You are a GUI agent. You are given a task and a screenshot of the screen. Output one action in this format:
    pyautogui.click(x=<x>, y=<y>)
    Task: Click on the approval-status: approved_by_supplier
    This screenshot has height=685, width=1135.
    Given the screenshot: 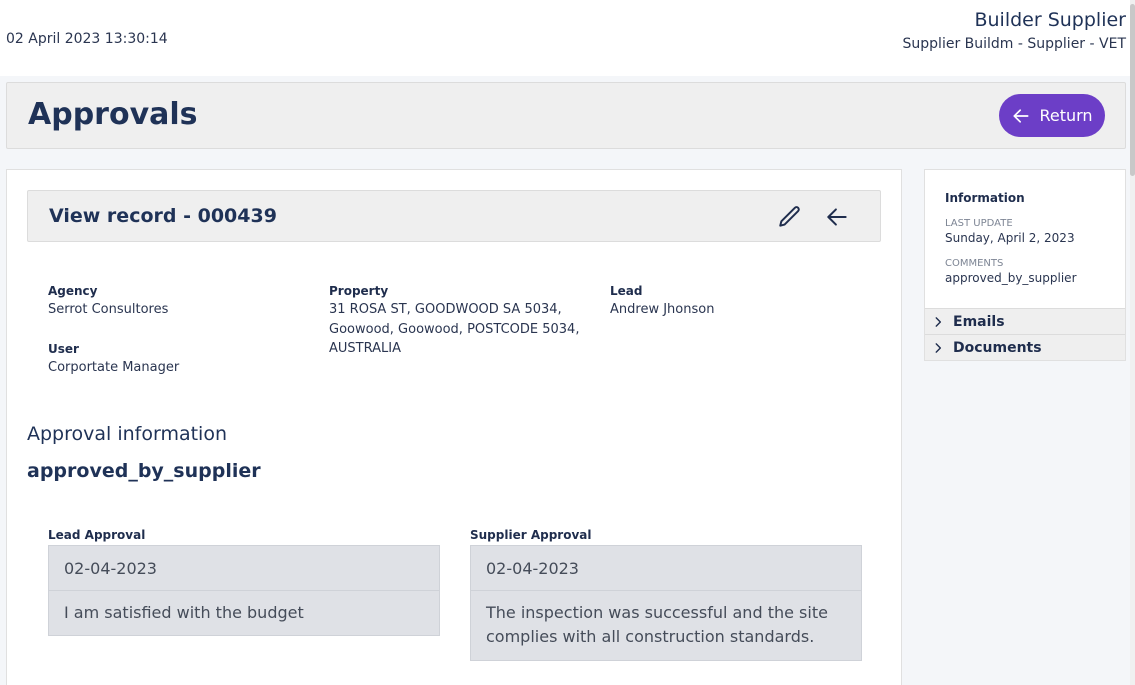 What is the action you would take?
    pyautogui.click(x=144, y=471)
    